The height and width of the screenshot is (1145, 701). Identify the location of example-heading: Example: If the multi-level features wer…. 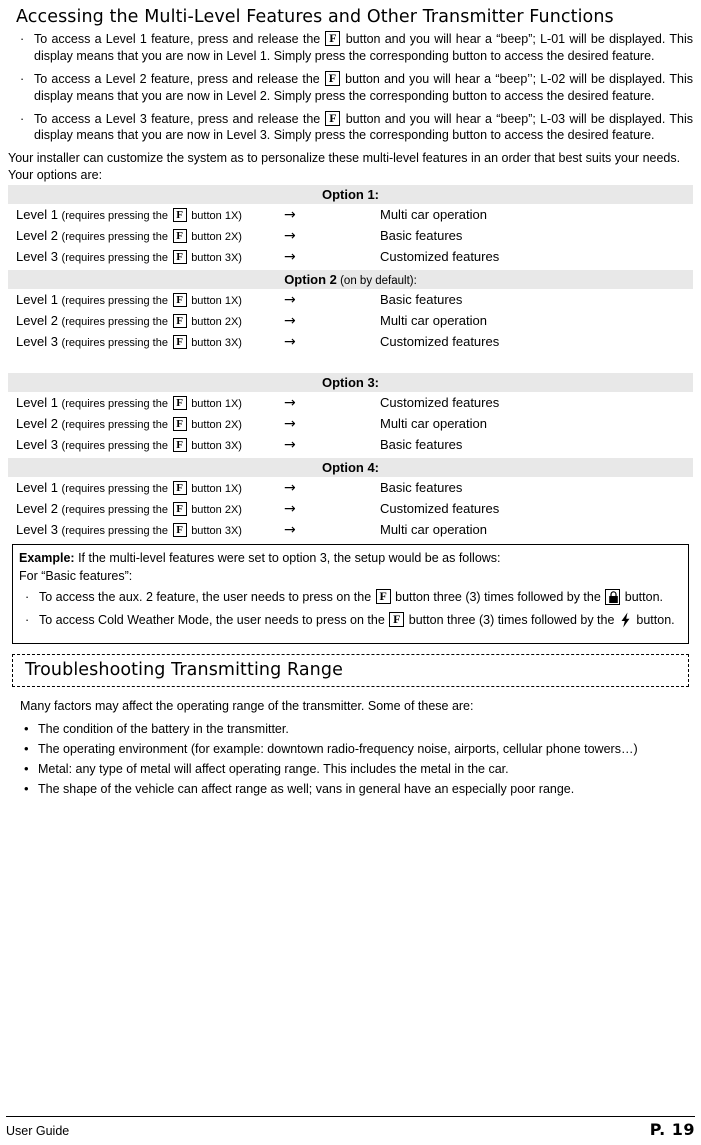
(350, 558).